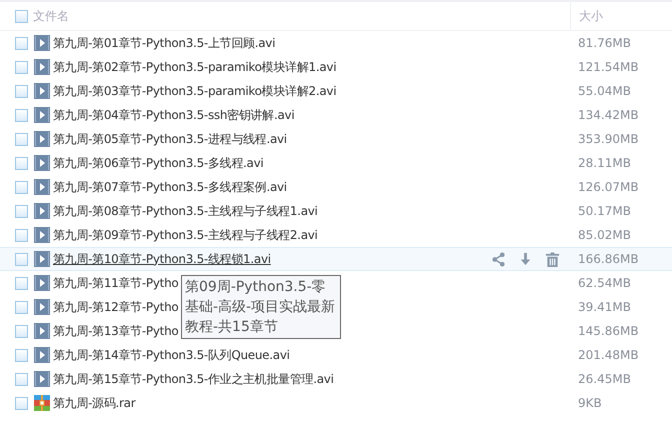 The height and width of the screenshot is (431, 672). I want to click on file-name: 第九周-源码.rar, so click(94, 403).